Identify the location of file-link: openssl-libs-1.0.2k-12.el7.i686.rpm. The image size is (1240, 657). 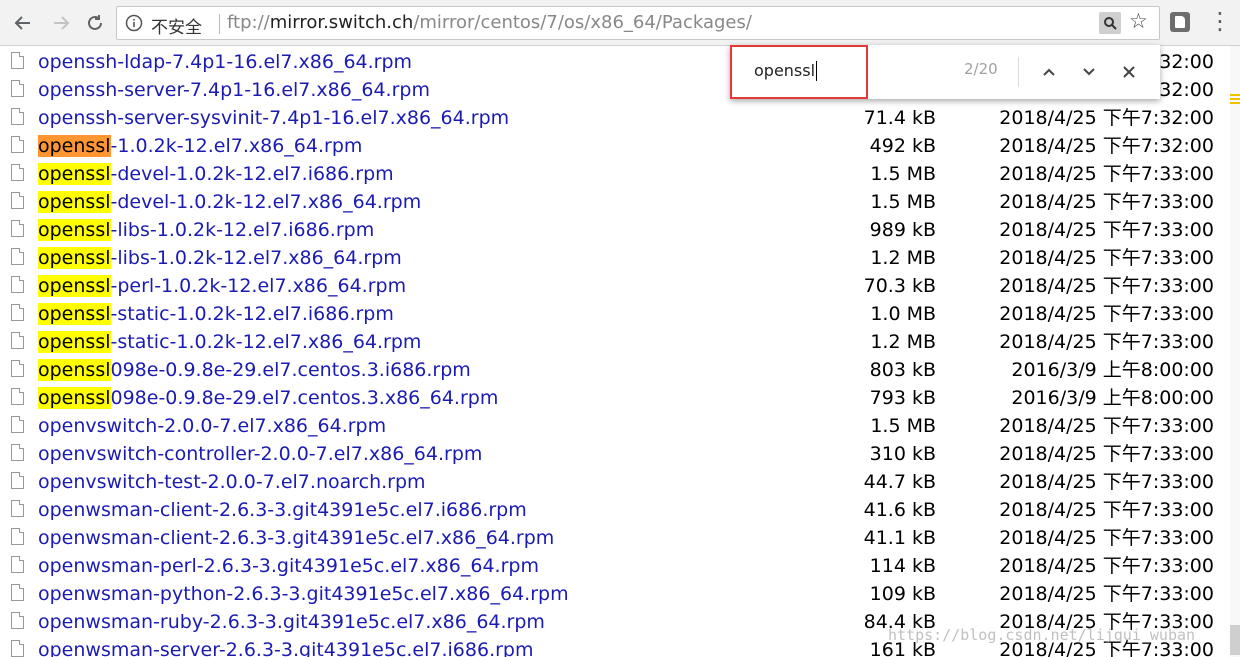
(206, 230).